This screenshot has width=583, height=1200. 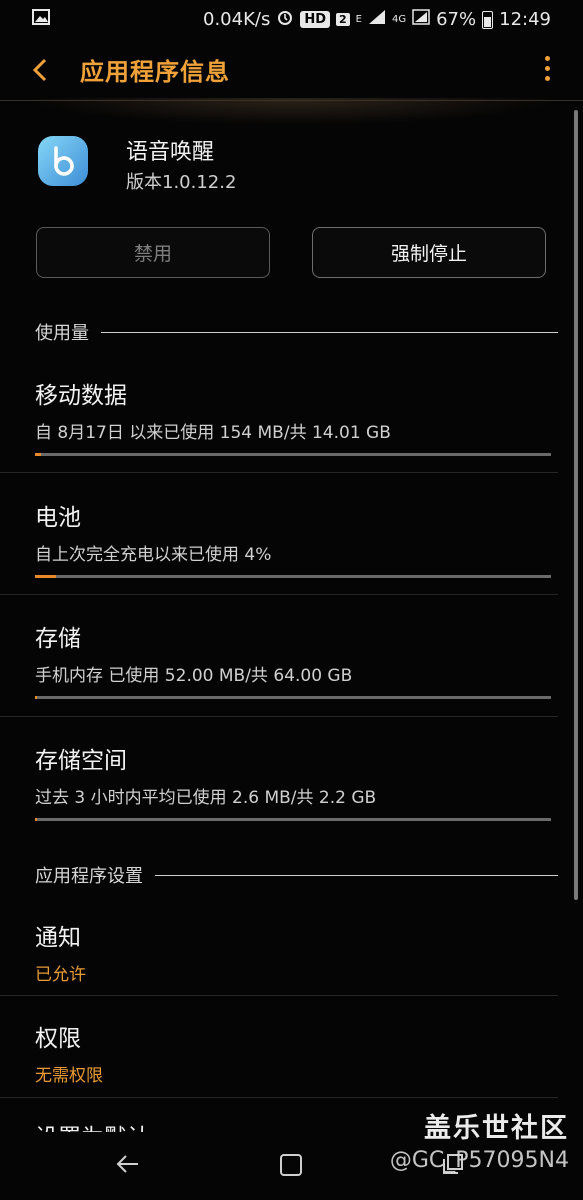 I want to click on back-button, so click(x=40, y=70).